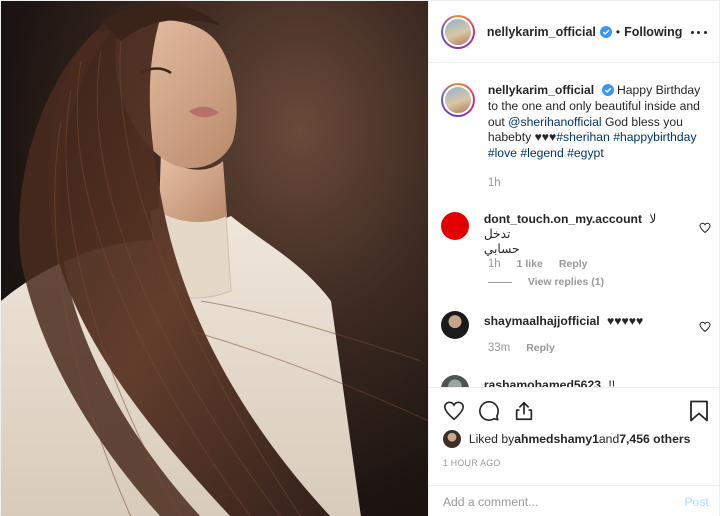 The image size is (720, 516). Describe the element at coordinates (521, 348) in the screenshot. I see `comment-meta: 33m Reply` at that location.